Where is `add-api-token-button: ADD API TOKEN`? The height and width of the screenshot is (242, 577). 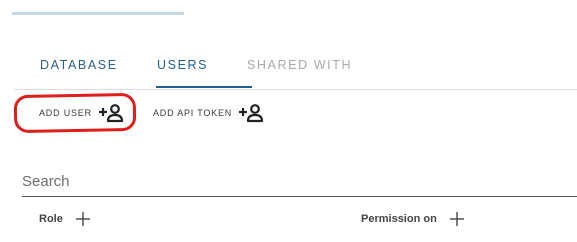 add-api-token-button: ADD API TOKEN is located at coordinates (208, 113).